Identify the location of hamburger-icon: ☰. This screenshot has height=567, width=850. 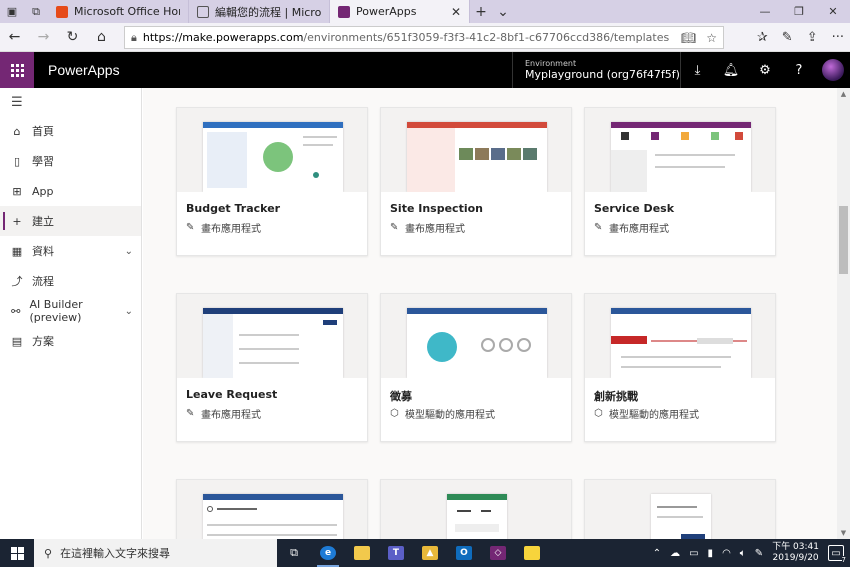
(70, 102).